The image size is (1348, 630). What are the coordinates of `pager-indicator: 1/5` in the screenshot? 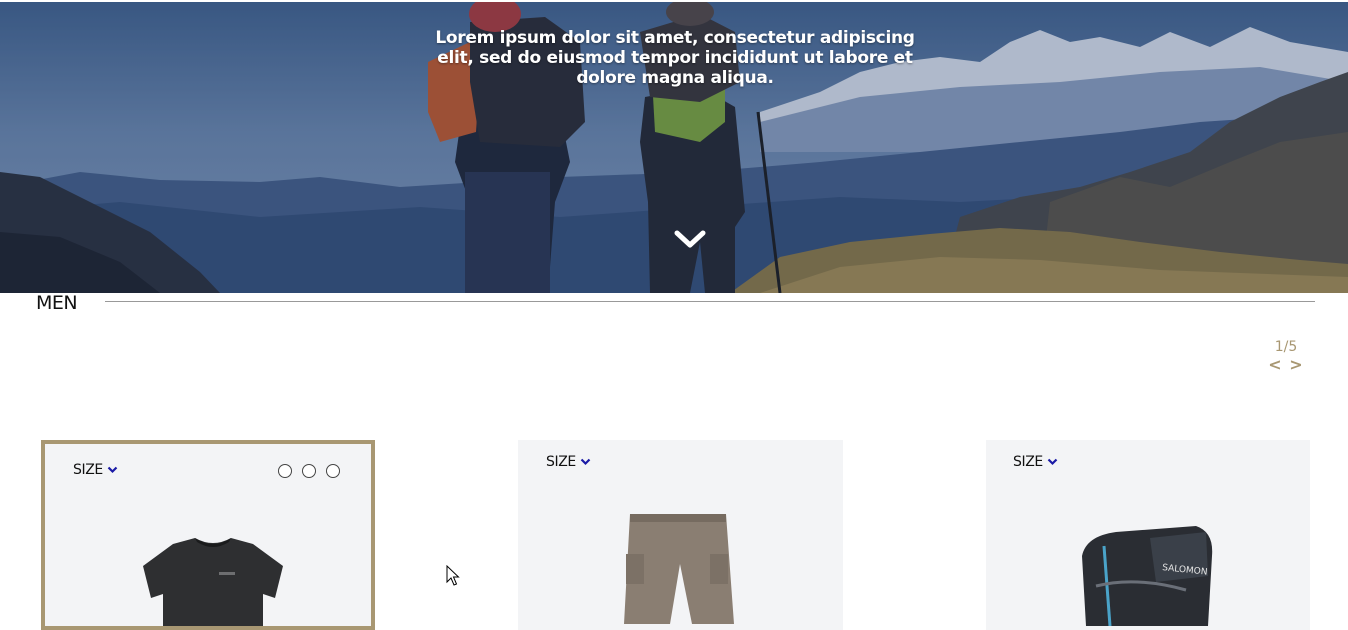 It's located at (1286, 347).